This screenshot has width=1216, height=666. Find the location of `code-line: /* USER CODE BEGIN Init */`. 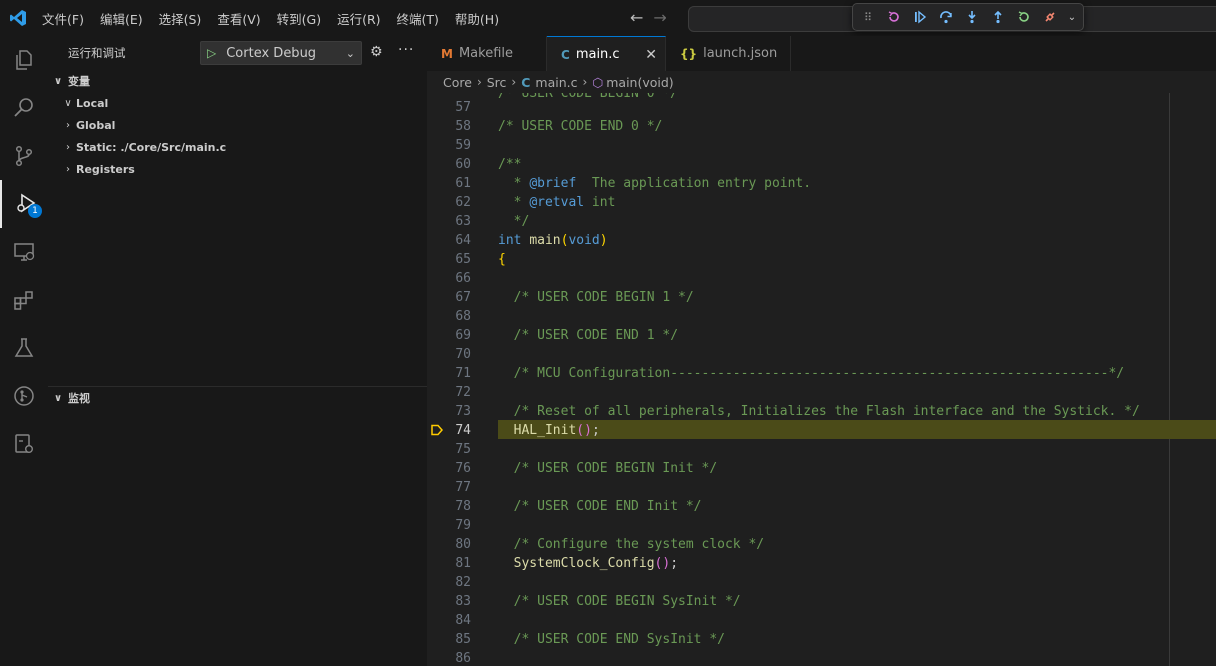

code-line: /* USER CODE BEGIN Init */ is located at coordinates (615, 468).